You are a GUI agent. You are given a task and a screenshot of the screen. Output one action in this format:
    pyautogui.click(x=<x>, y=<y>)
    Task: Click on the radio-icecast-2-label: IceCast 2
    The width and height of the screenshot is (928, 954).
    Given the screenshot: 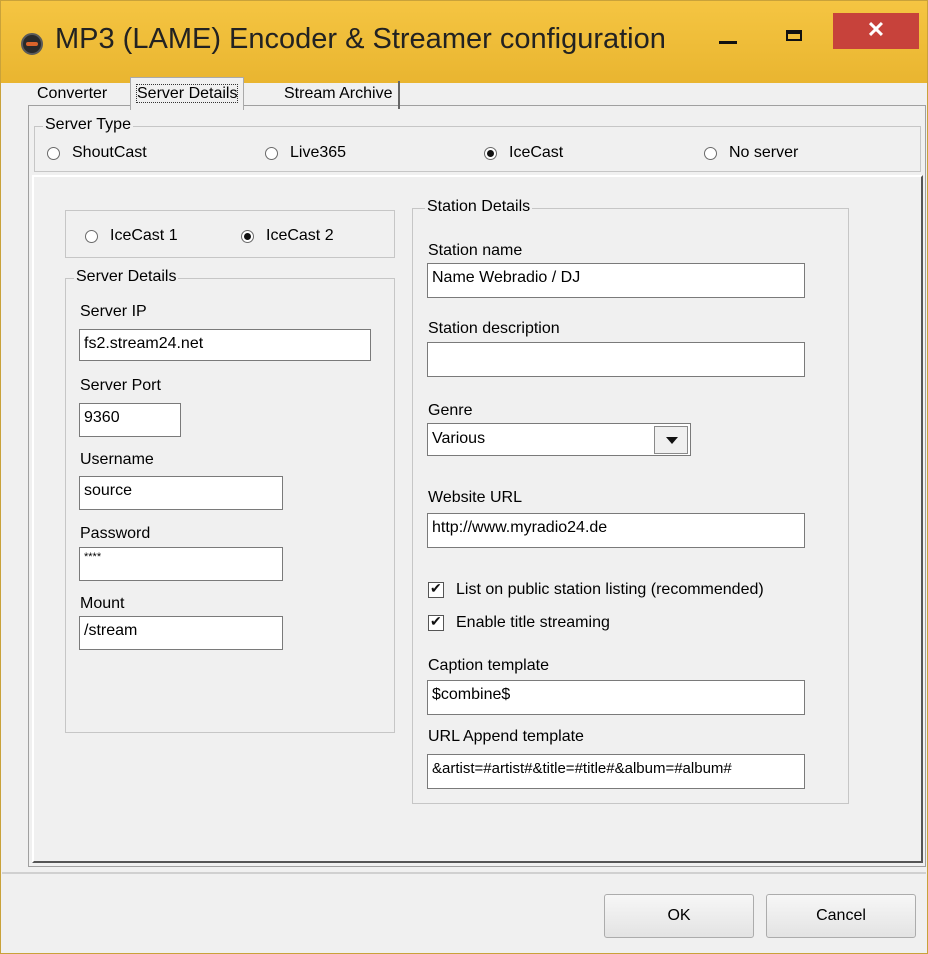 What is the action you would take?
    pyautogui.click(x=300, y=235)
    